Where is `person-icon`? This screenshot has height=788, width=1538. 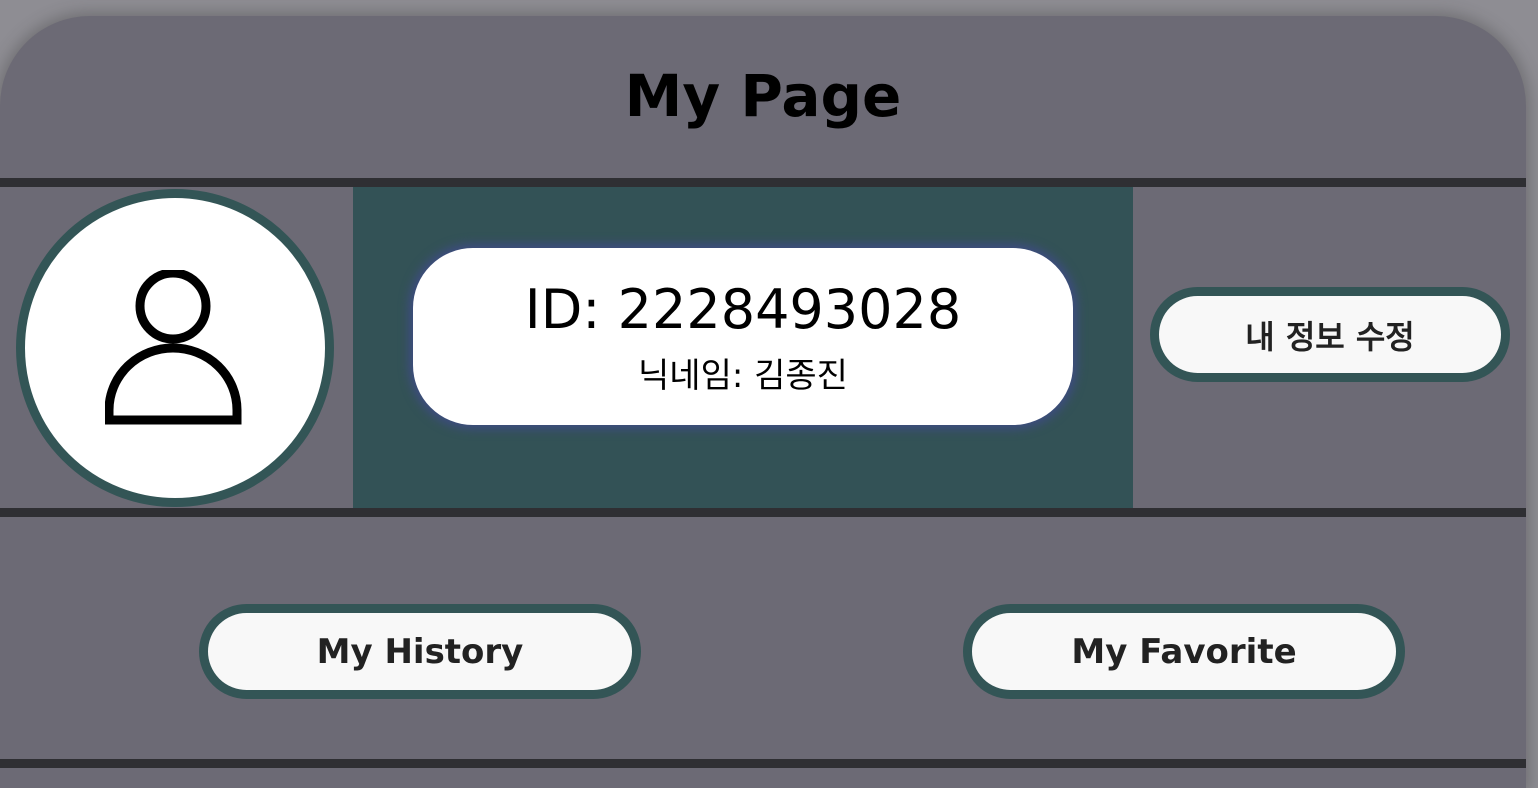
person-icon is located at coordinates (173, 347).